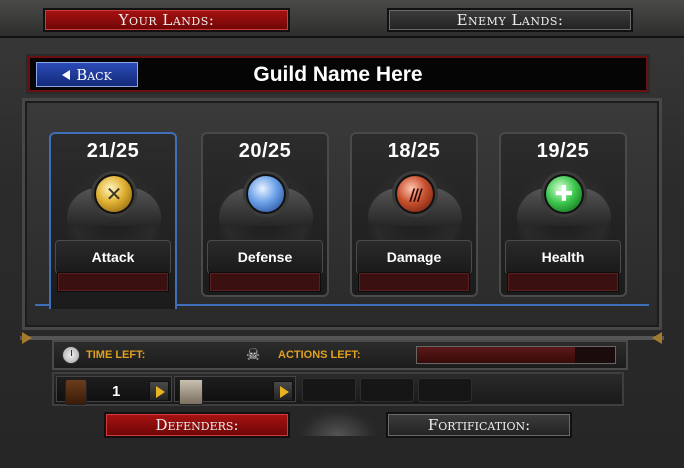 Image resolution: width=684 pixels, height=468 pixels. I want to click on castle-icon, so click(191, 392).